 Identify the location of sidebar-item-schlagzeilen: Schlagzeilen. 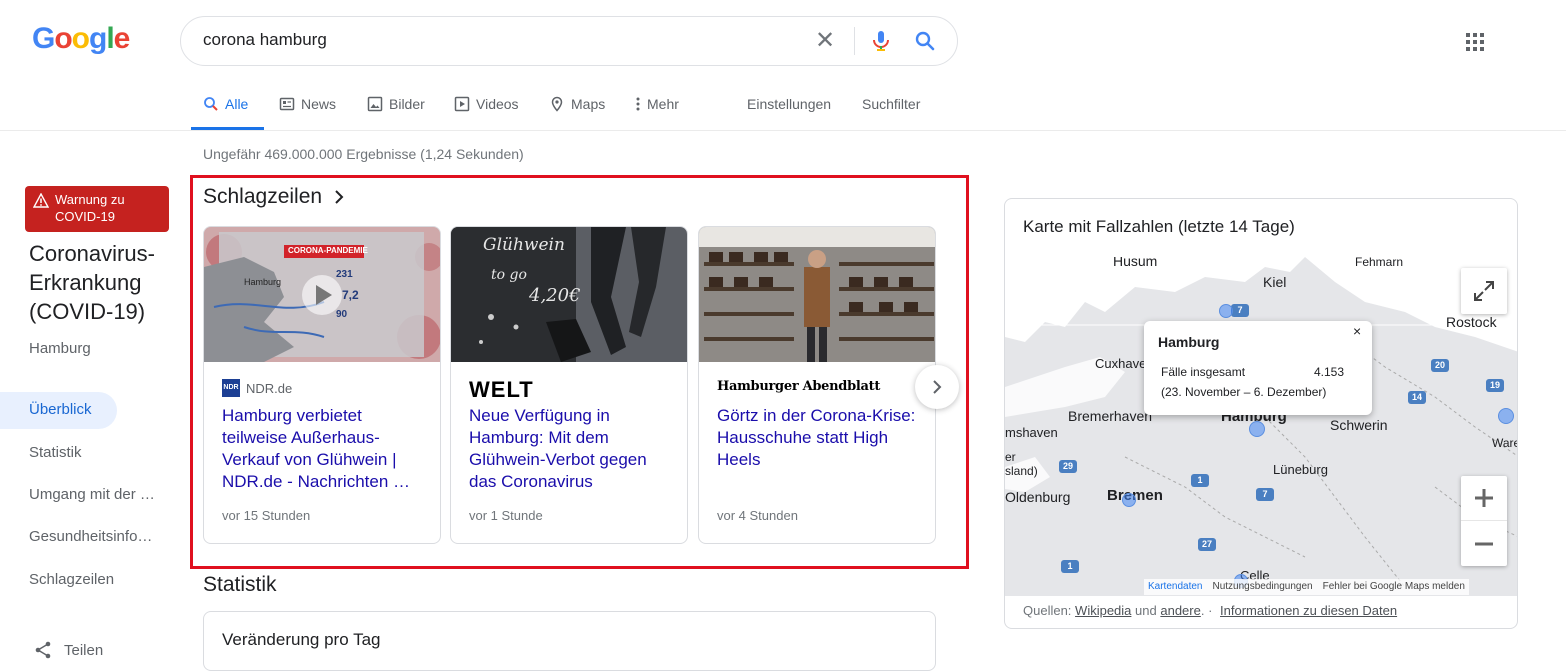
(96, 579).